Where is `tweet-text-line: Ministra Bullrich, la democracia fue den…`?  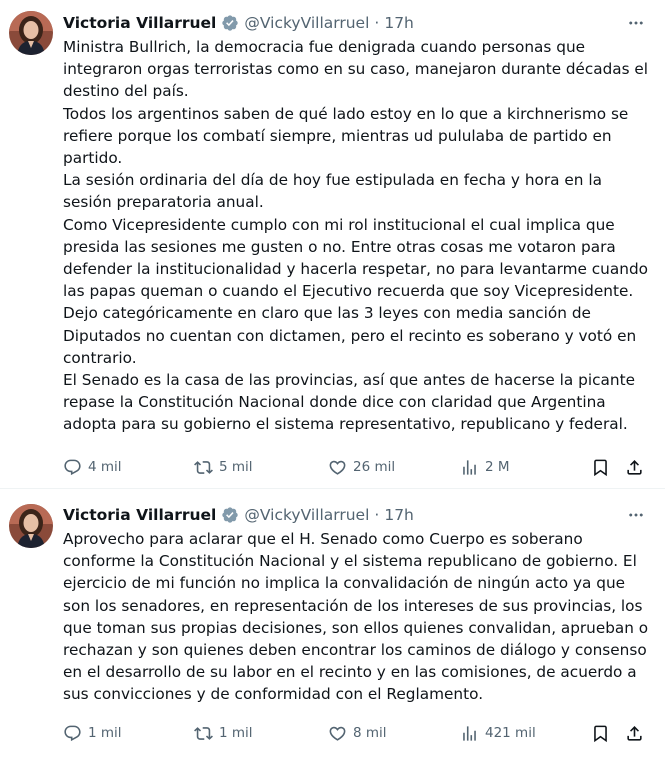
tweet-text-line: Ministra Bullrich, la democracia fue den… is located at coordinates (324, 47).